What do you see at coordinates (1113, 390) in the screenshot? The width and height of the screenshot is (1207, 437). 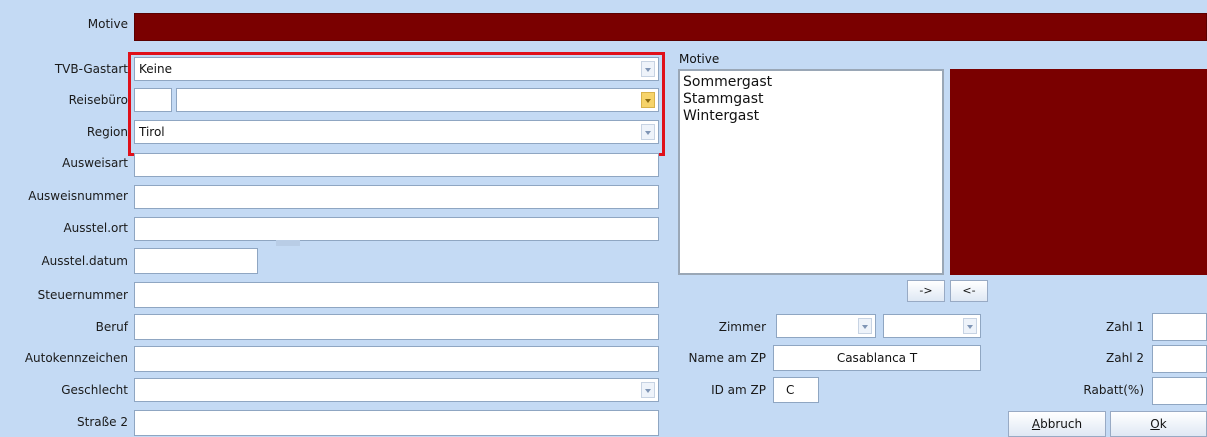 I see `rabatt-label: Rabatt(%)` at bounding box center [1113, 390].